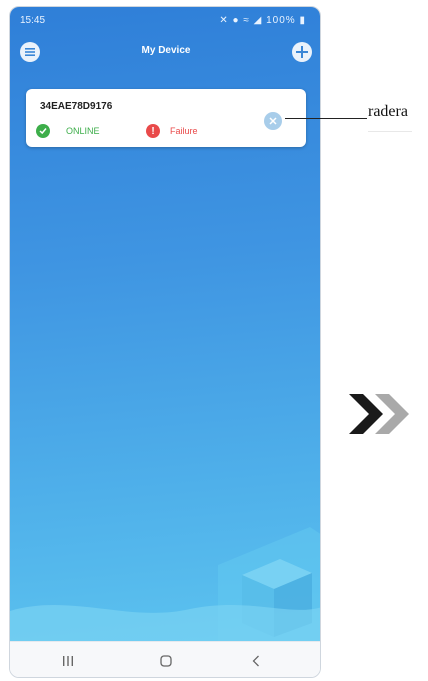 The height and width of the screenshot is (681, 428). What do you see at coordinates (390, 131) in the screenshot?
I see `callout-underline` at bounding box center [390, 131].